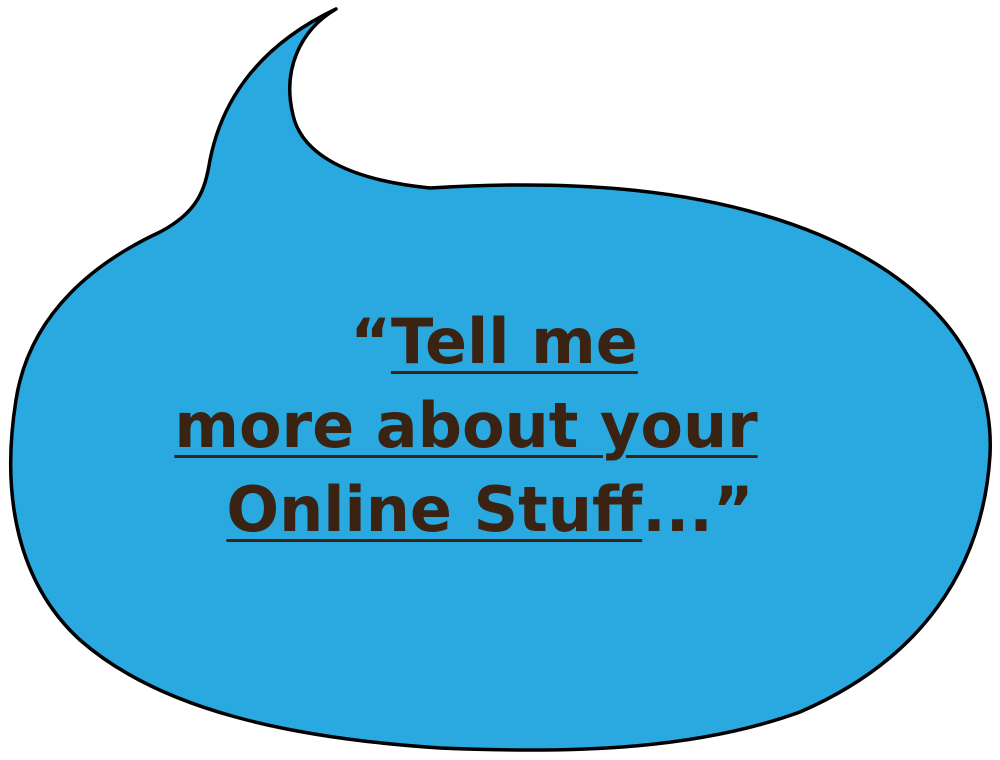 The width and height of the screenshot is (1000, 760). I want to click on message-line-2: more about your, so click(466, 425).